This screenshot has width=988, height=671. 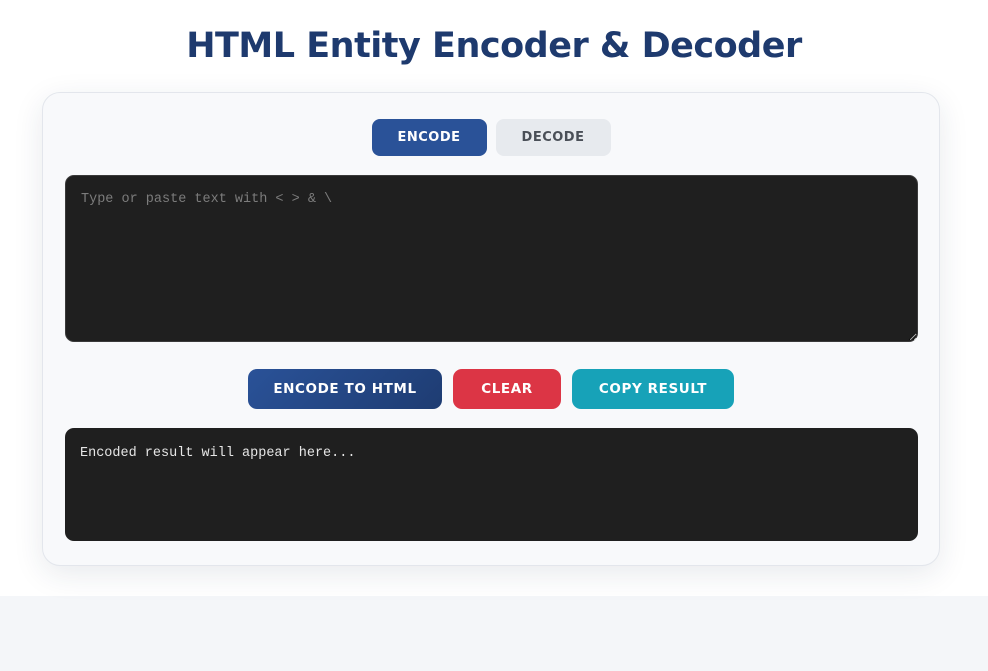 What do you see at coordinates (345, 389) in the screenshot?
I see `encode-to-html-button: ENCODE TO HTML` at bounding box center [345, 389].